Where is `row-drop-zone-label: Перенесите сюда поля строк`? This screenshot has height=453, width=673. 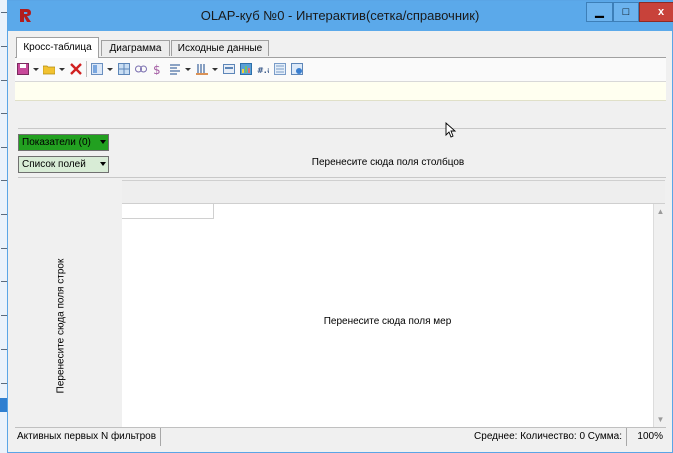
row-drop-zone-label: Перенесите сюда поля строк is located at coordinates (61, 326).